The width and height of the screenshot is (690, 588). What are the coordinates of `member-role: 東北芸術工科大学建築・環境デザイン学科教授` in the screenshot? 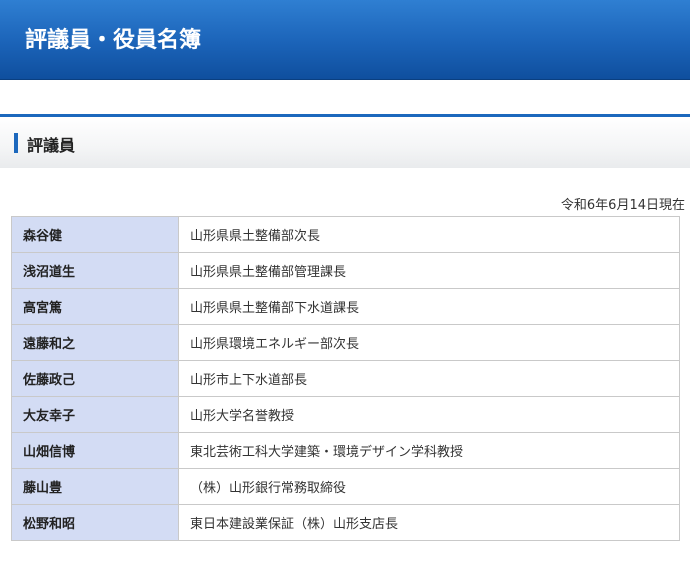 It's located at (429, 450).